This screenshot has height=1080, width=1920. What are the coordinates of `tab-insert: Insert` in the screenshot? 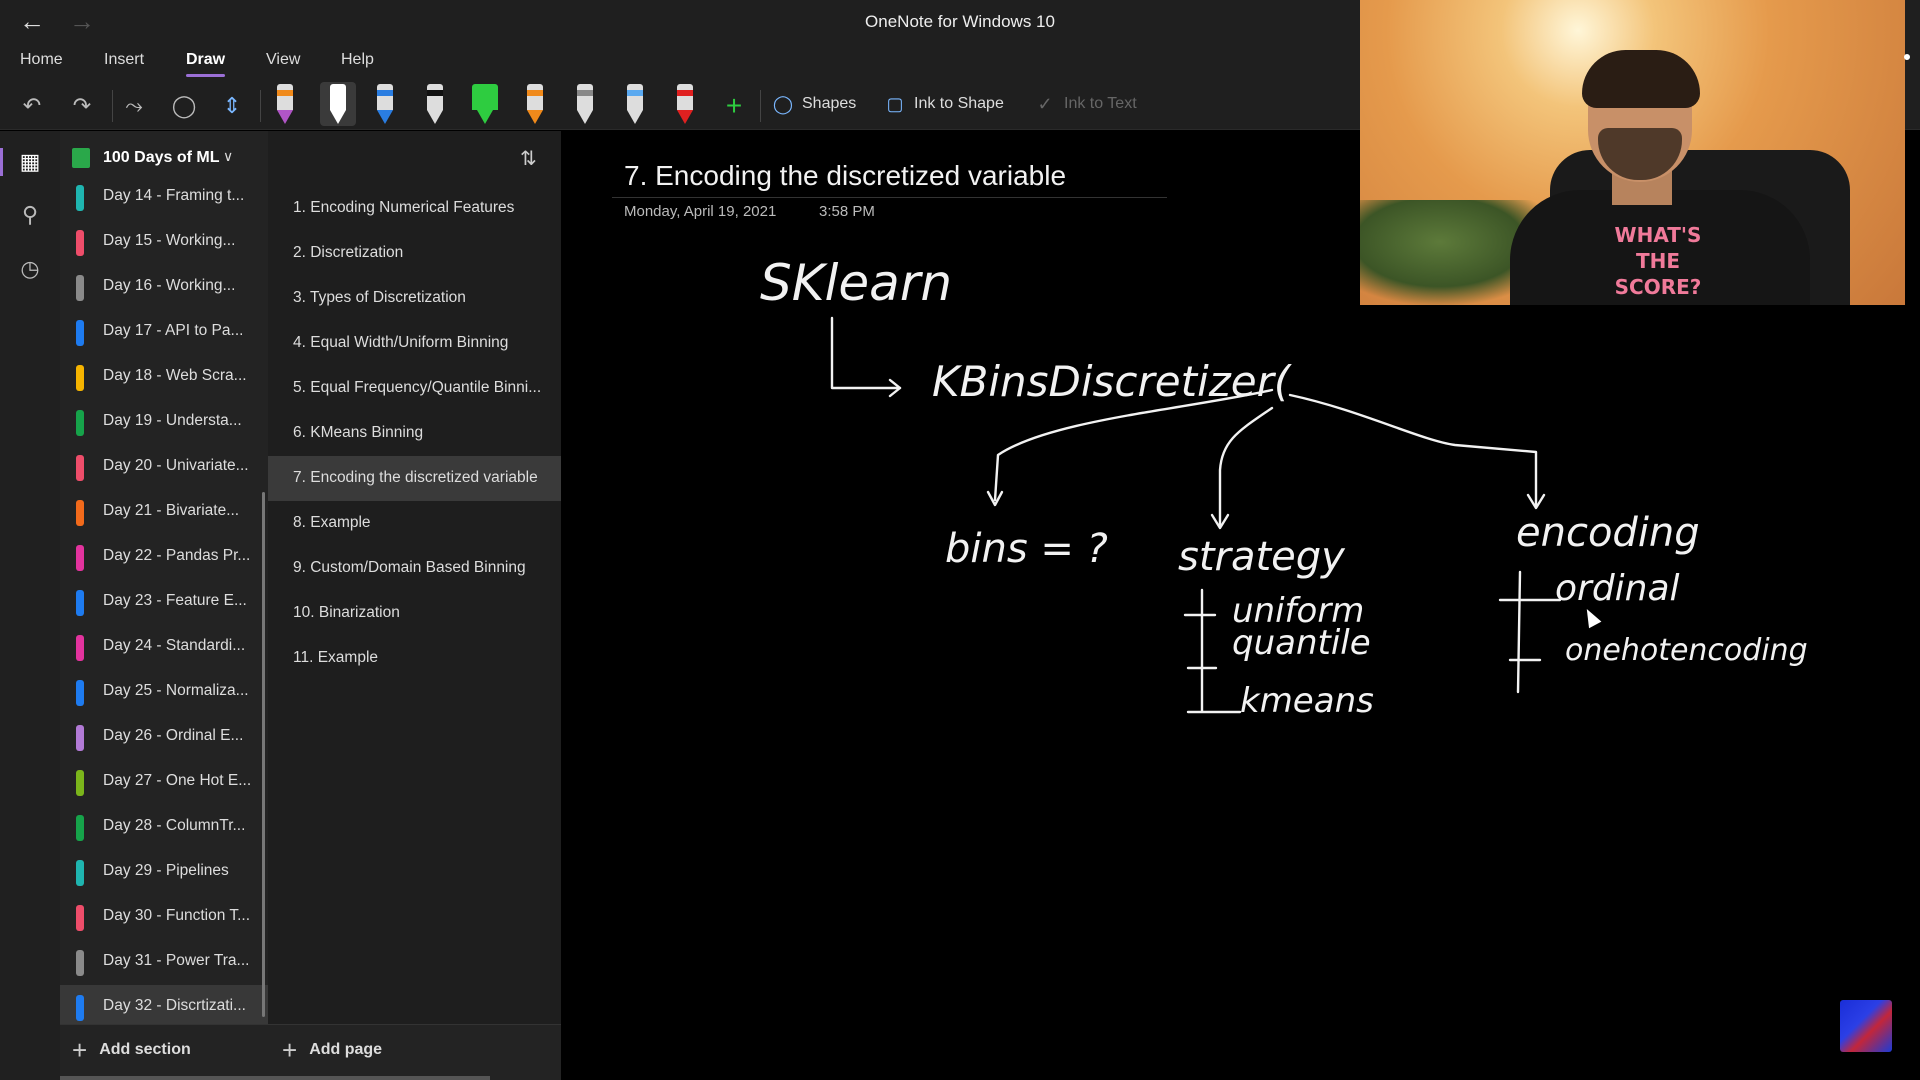 It's located at (124, 60).